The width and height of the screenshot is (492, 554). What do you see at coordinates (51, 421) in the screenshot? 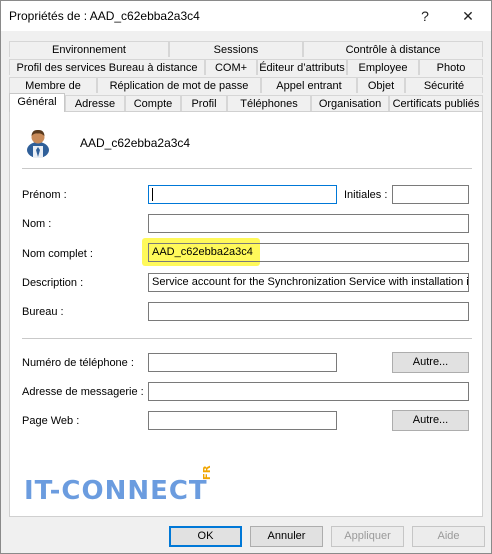
I see `web-label: Page Web :` at bounding box center [51, 421].